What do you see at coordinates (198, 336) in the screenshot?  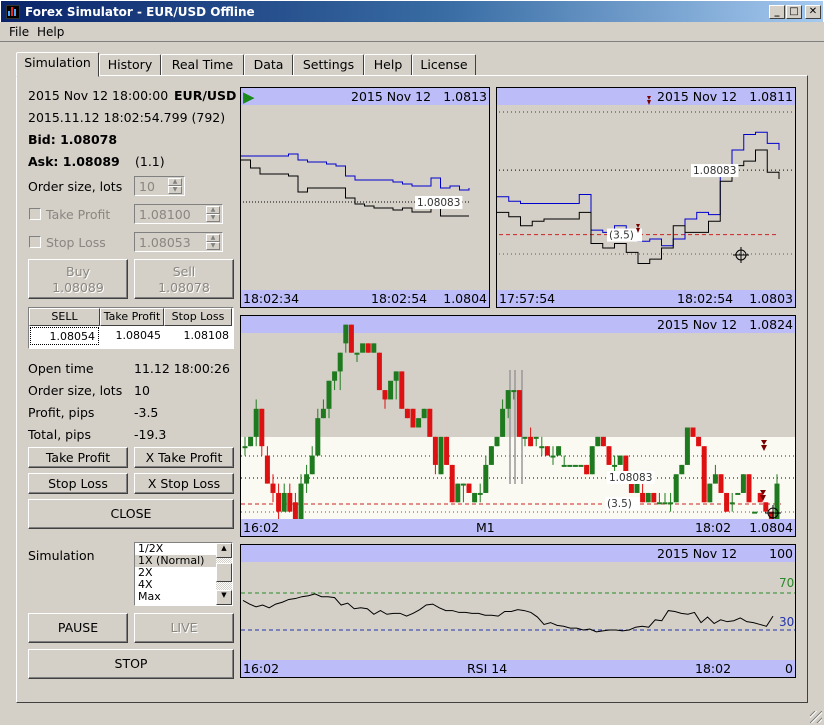 I see `position-stop-loss: 1.08108` at bounding box center [198, 336].